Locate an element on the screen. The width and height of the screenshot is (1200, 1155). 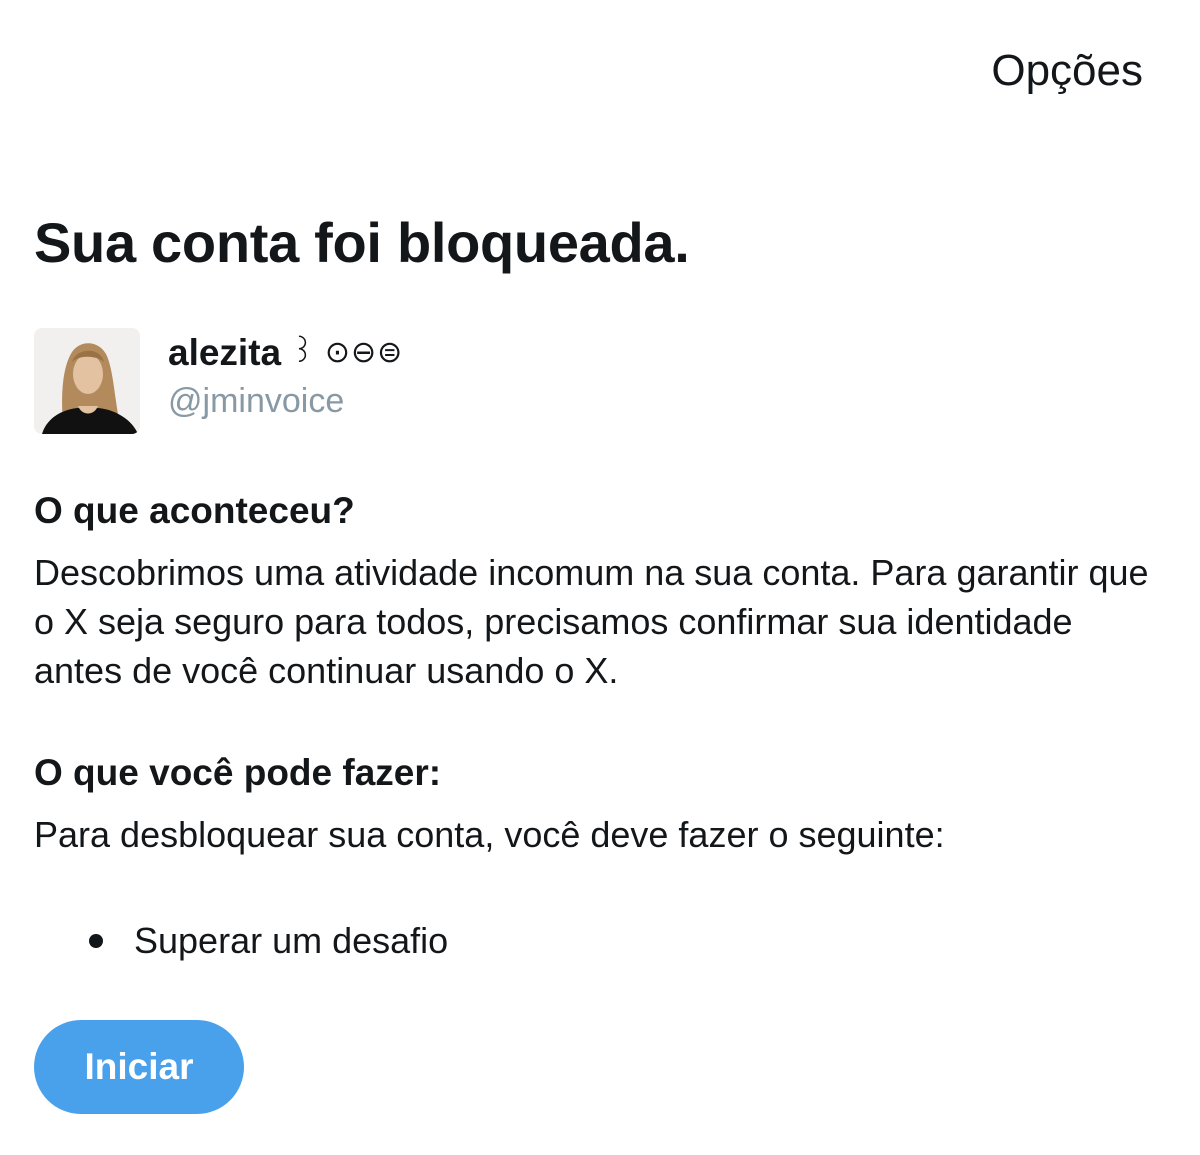
step-label: Superar um desafio is located at coordinates (291, 940).